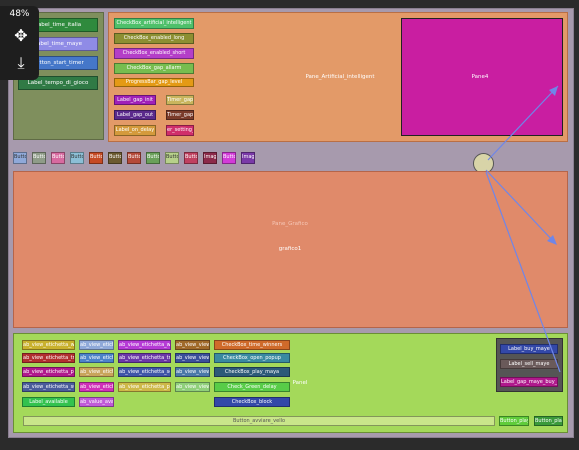 The image size is (579, 450). I want to click on button-image-1: Image, so click(210, 158).